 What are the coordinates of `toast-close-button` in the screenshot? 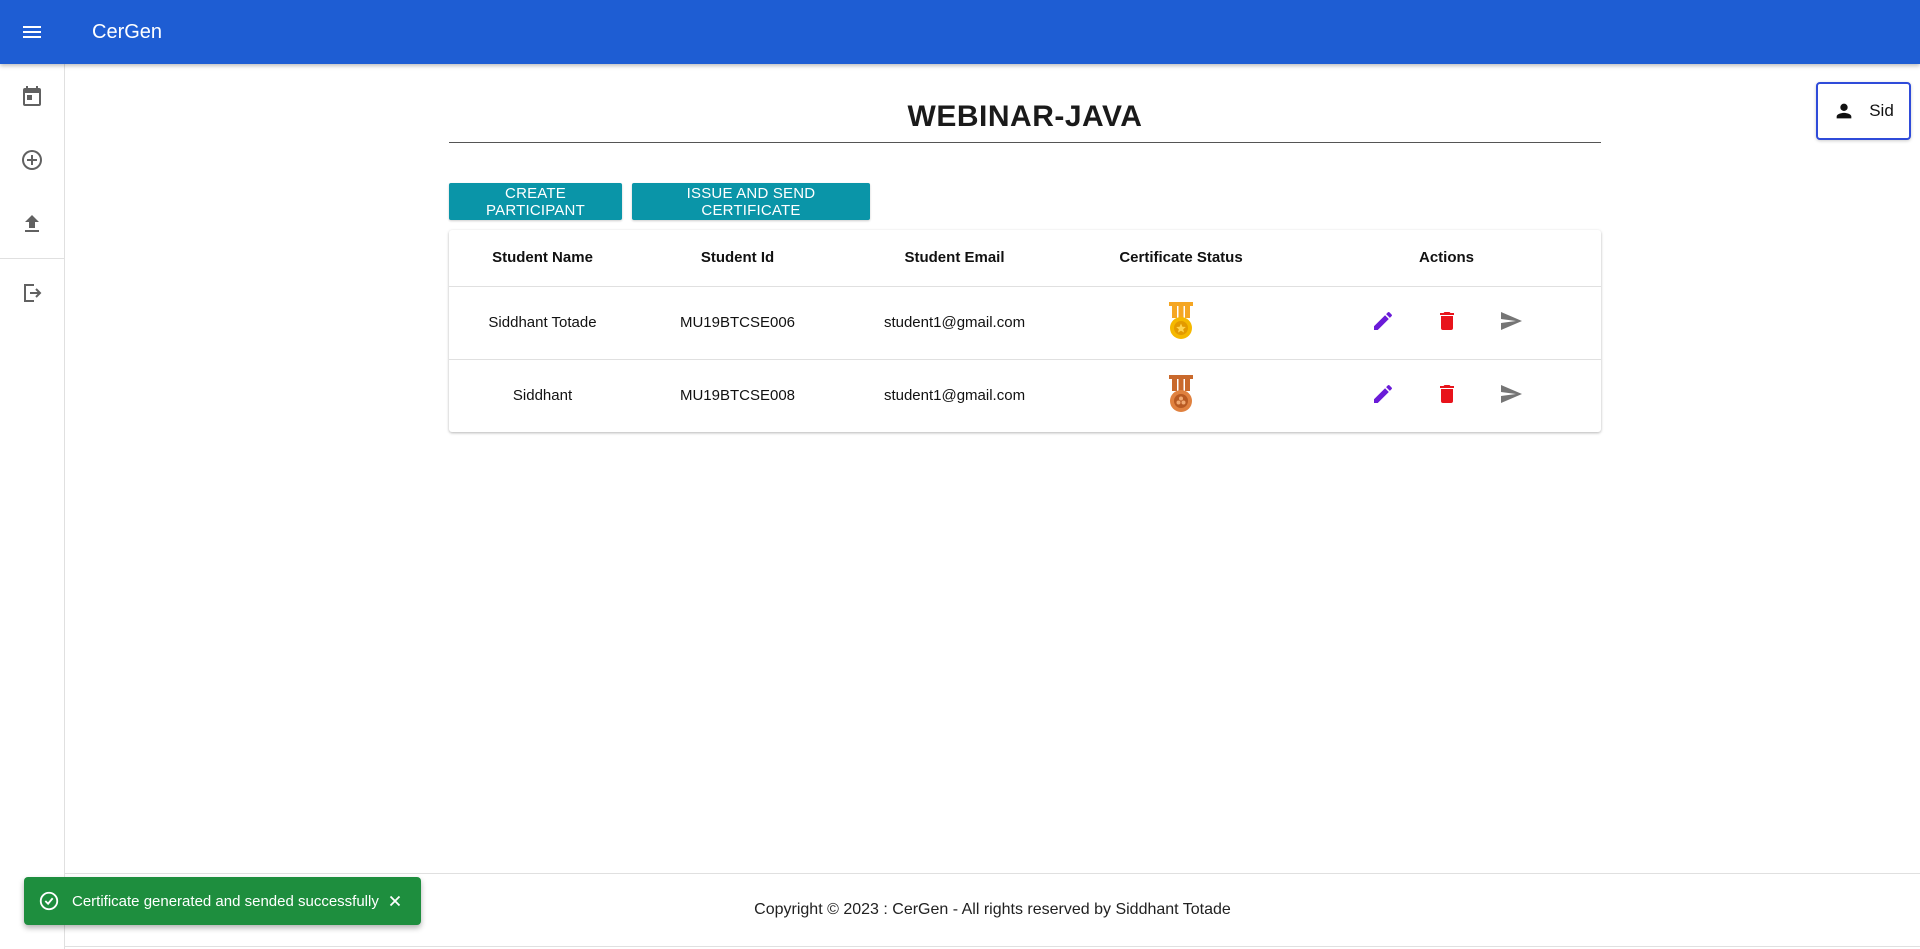 It's located at (395, 901).